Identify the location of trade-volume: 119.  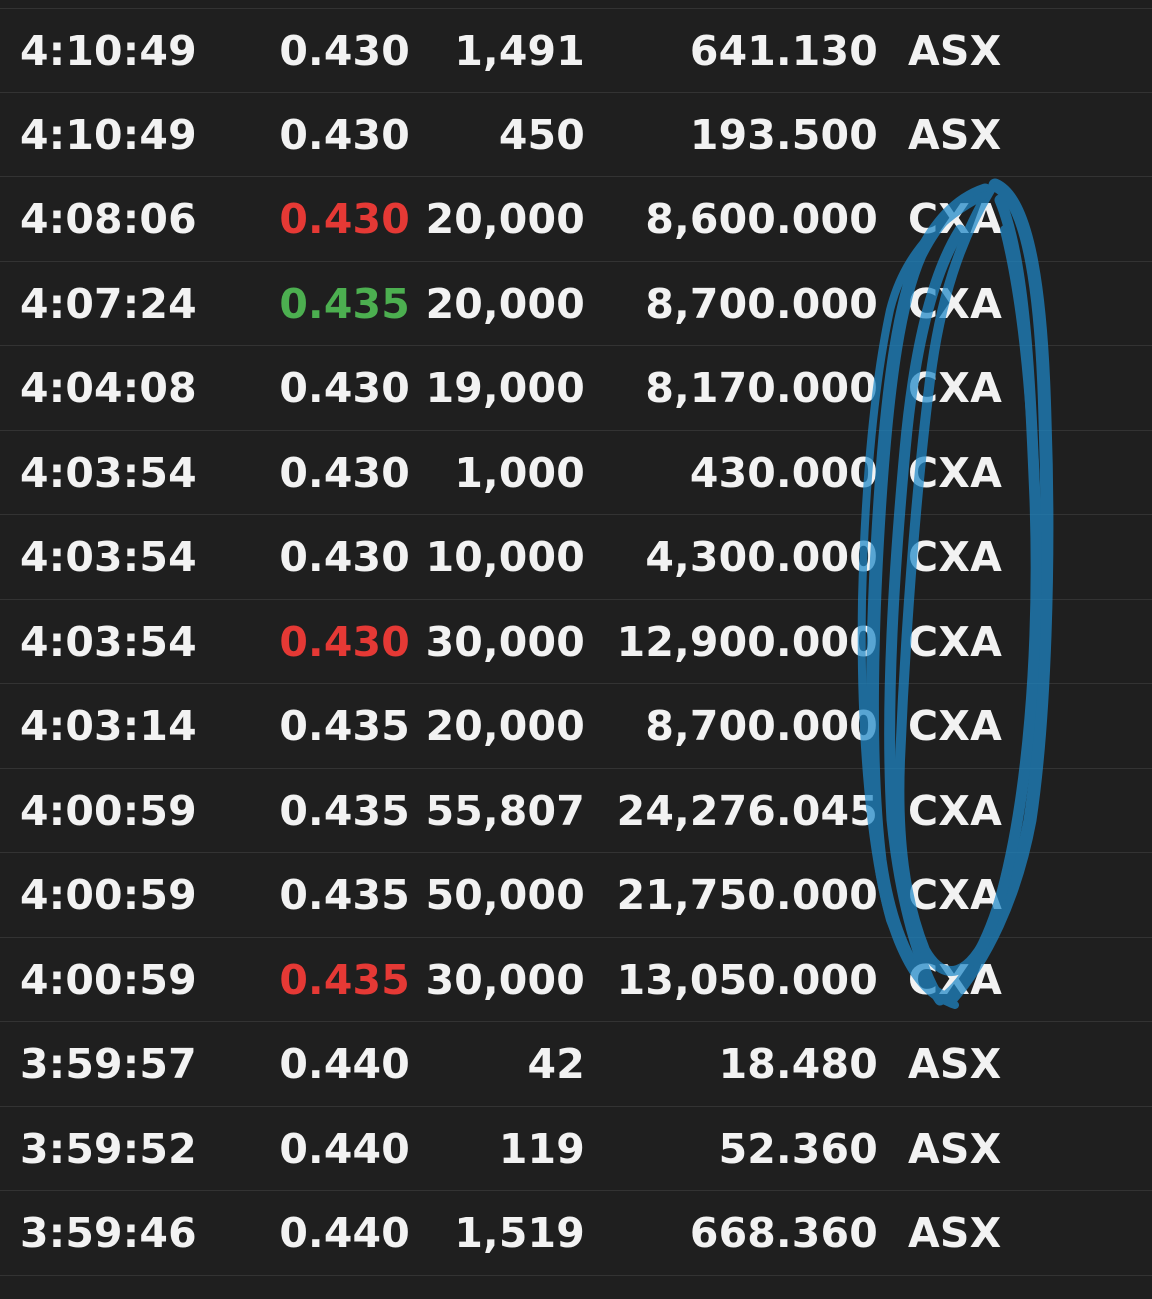
(541, 1148).